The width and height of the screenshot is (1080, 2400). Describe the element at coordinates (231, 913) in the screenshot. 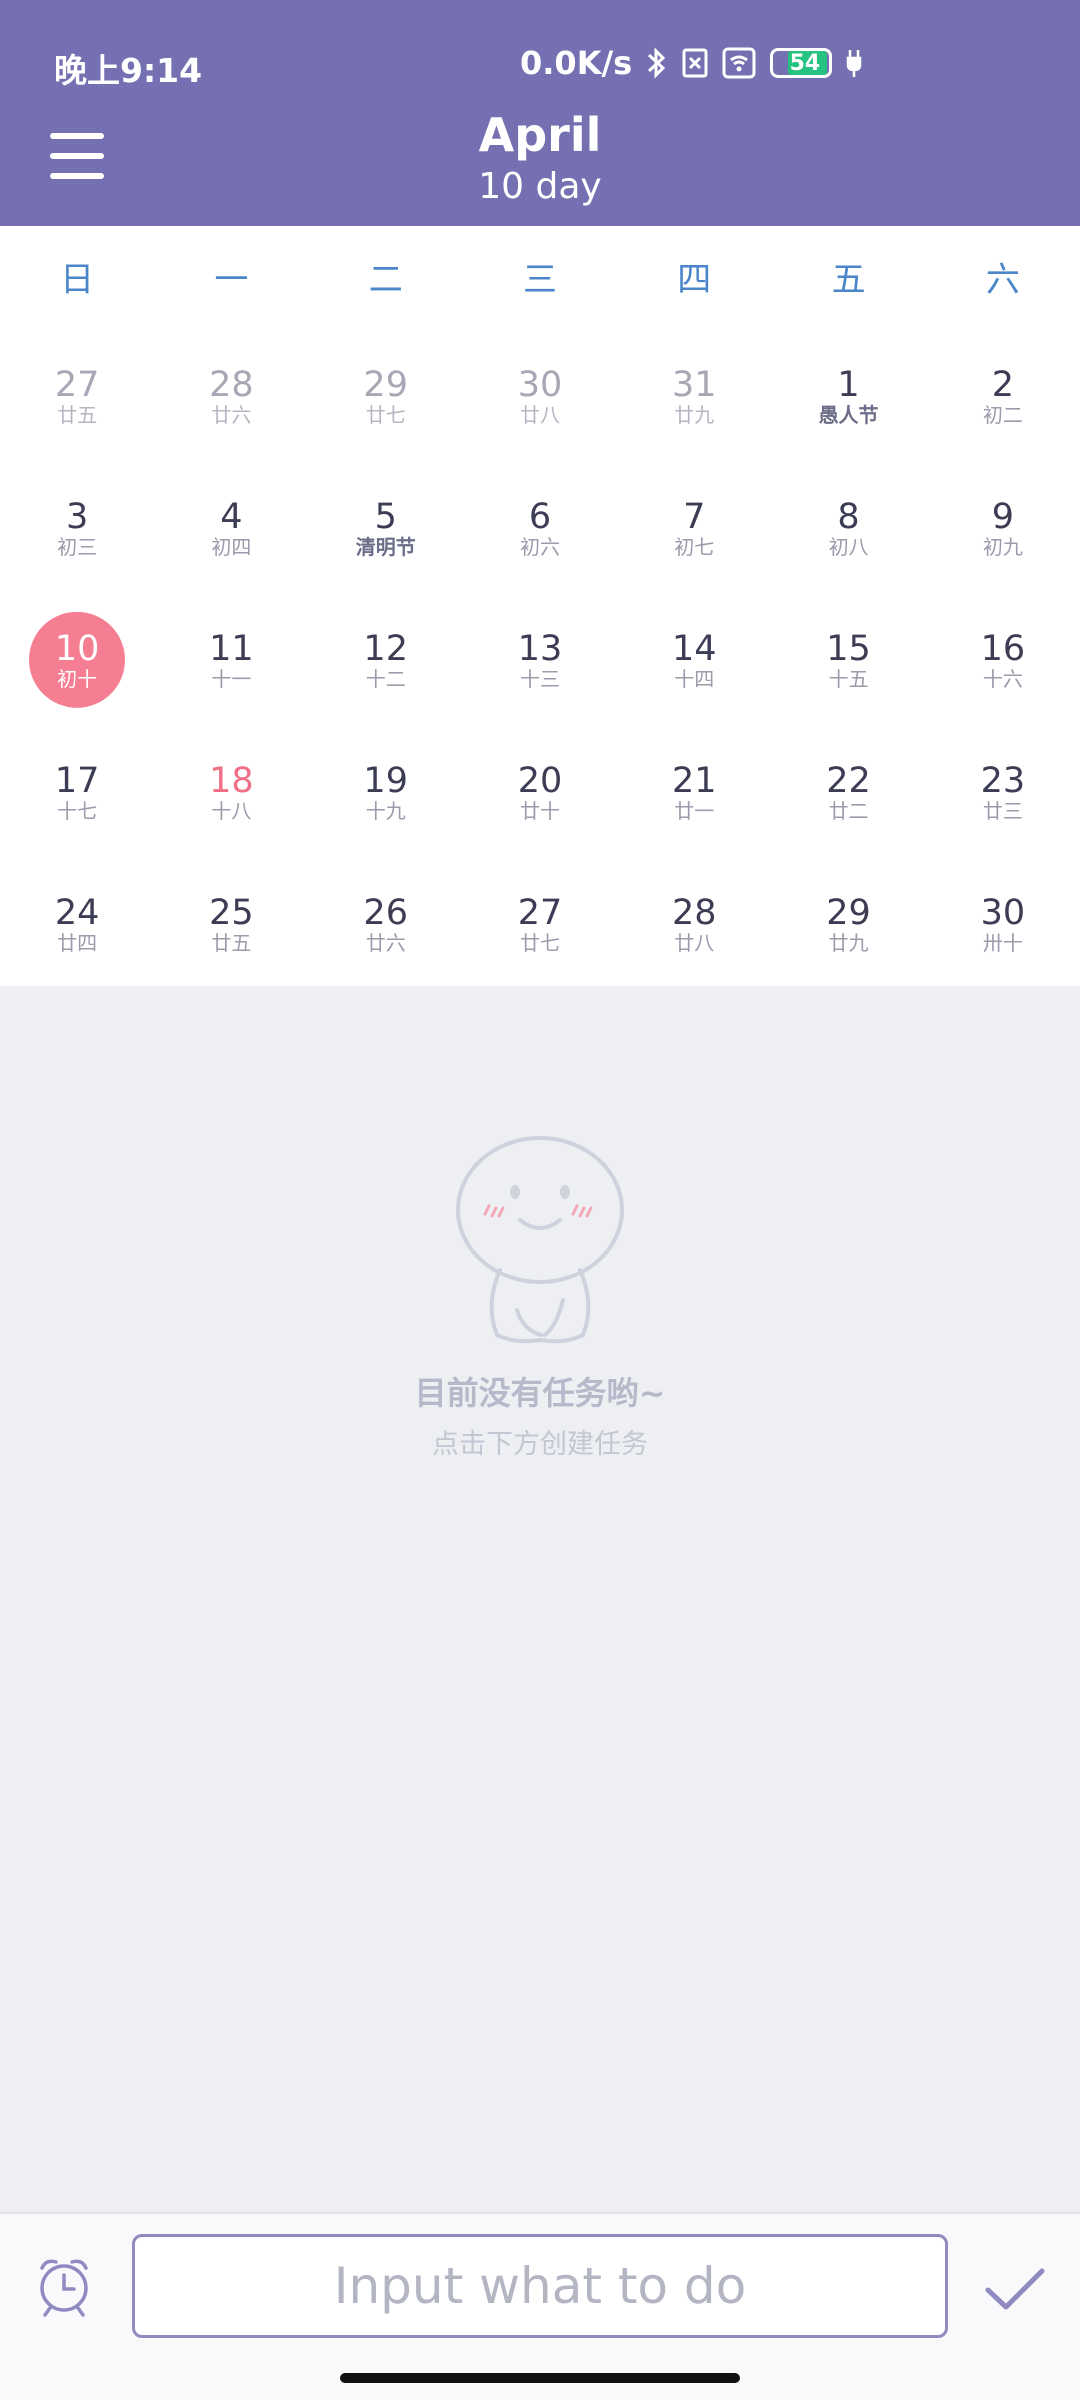

I see `day-number: 25` at that location.